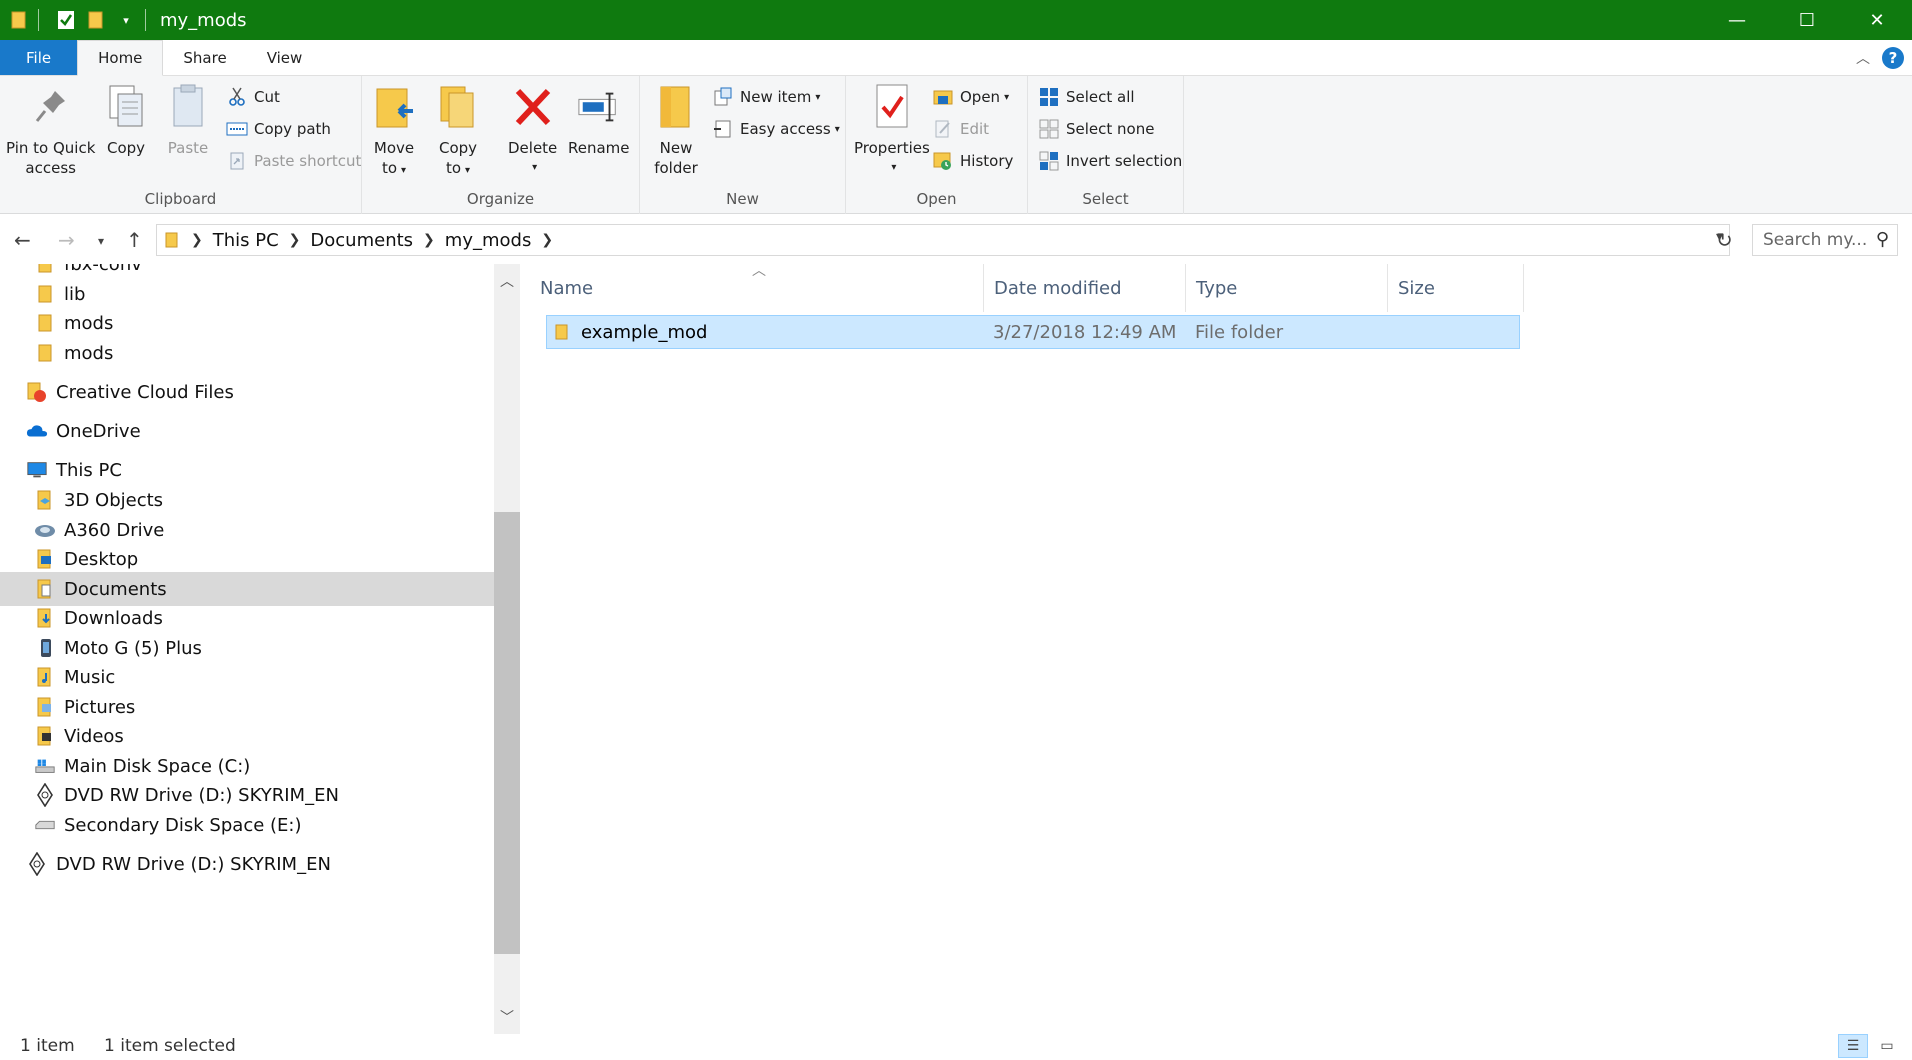  What do you see at coordinates (599, 120) in the screenshot?
I see `rename-button: Rename` at bounding box center [599, 120].